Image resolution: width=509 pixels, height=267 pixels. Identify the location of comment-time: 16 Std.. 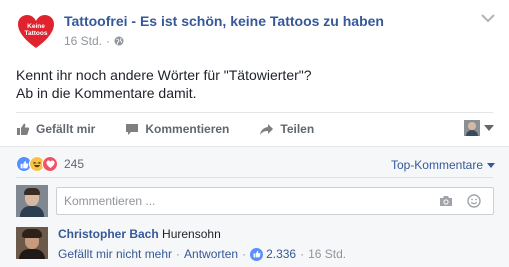
(327, 254).